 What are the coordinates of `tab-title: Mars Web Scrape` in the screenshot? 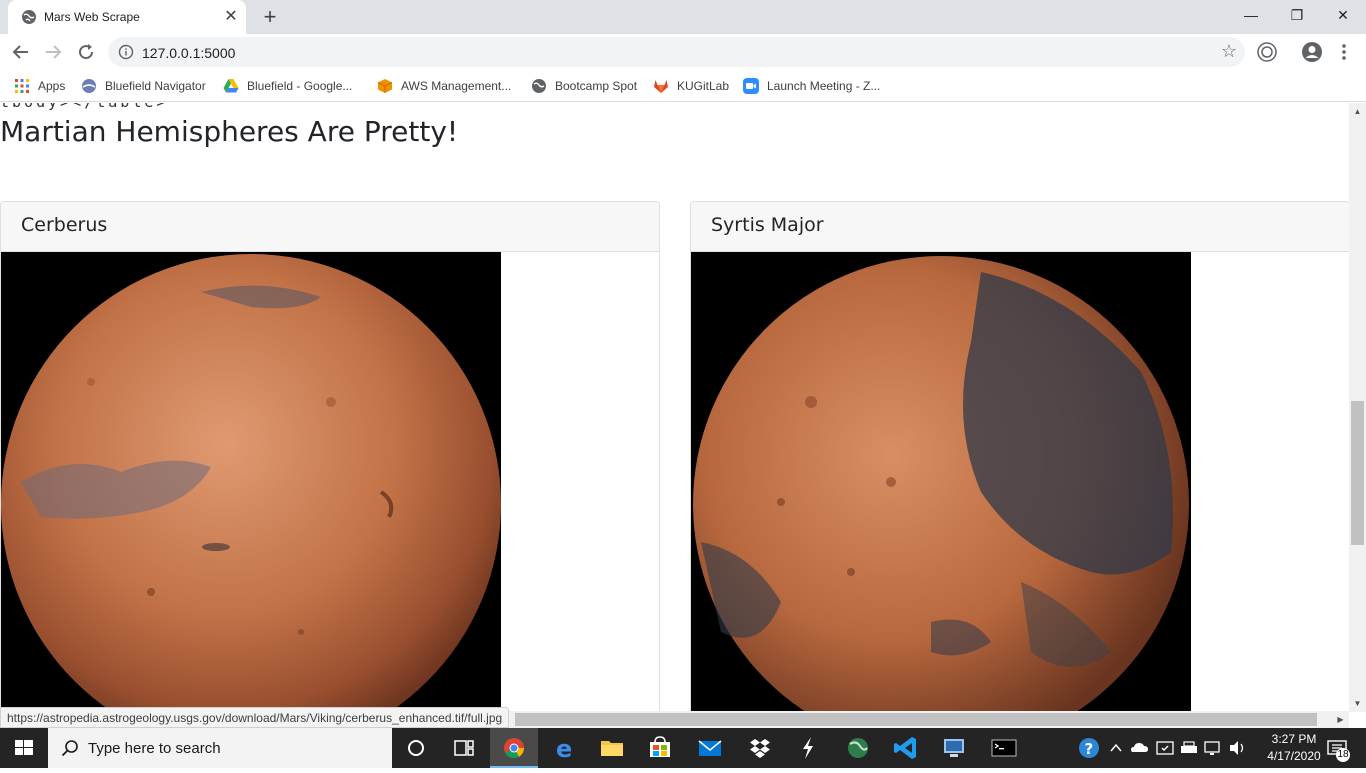 It's located at (92, 17).